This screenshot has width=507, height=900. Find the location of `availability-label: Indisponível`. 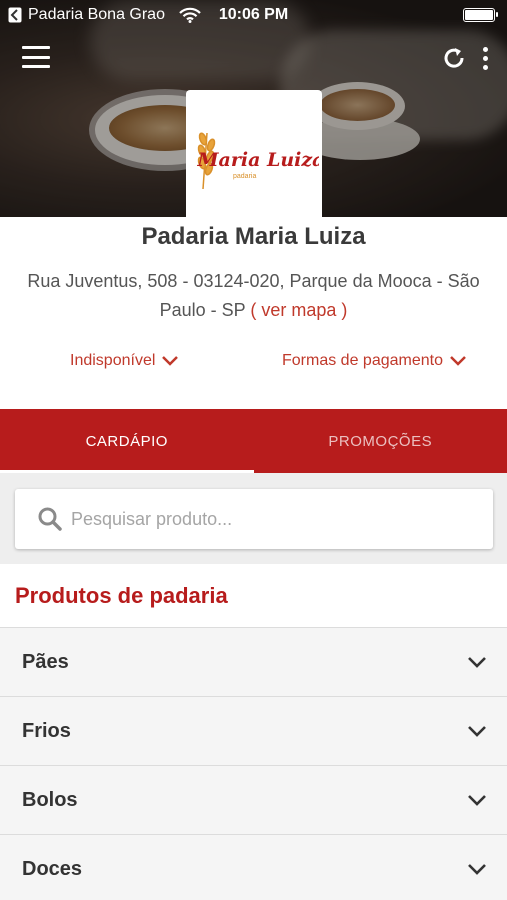

availability-label: Indisponível is located at coordinates (113, 360).